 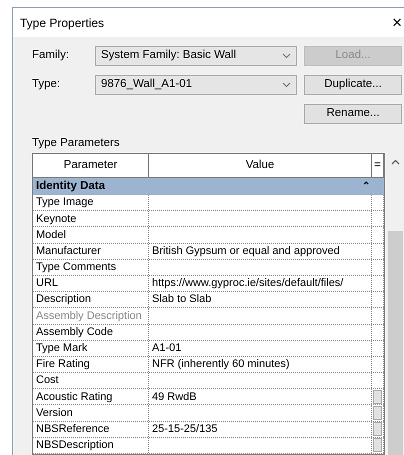 What do you see at coordinates (260, 348) in the screenshot?
I see `value-cell: A1-01` at bounding box center [260, 348].